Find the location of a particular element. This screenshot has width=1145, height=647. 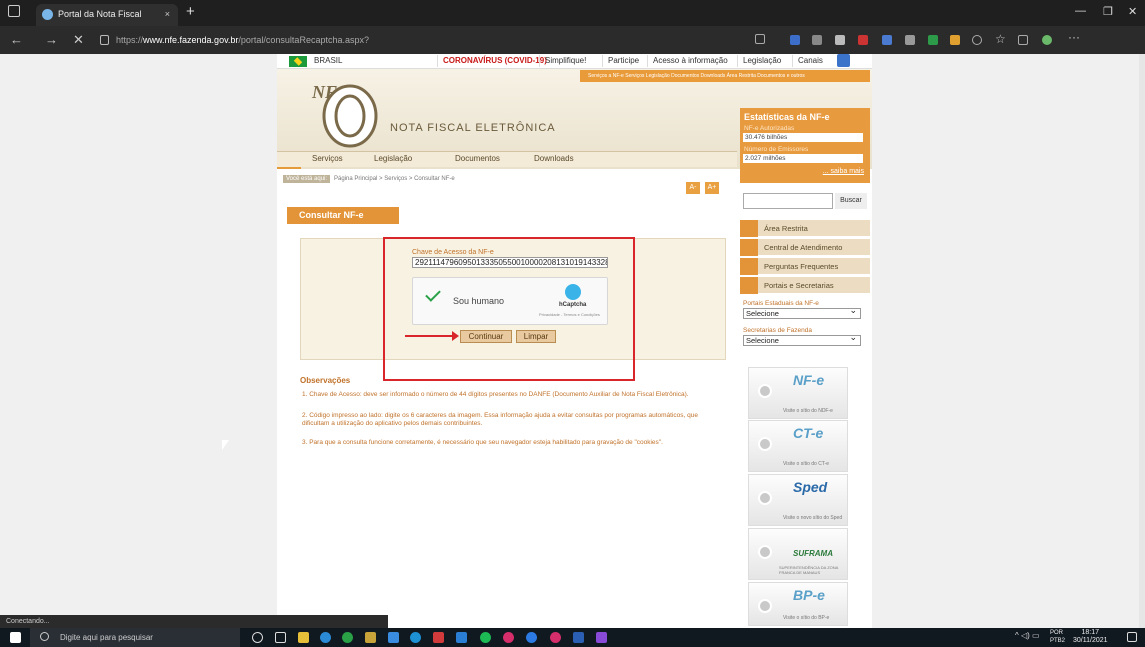

system-tray-icon: ^ ◁) ▭ is located at coordinates (1027, 635).